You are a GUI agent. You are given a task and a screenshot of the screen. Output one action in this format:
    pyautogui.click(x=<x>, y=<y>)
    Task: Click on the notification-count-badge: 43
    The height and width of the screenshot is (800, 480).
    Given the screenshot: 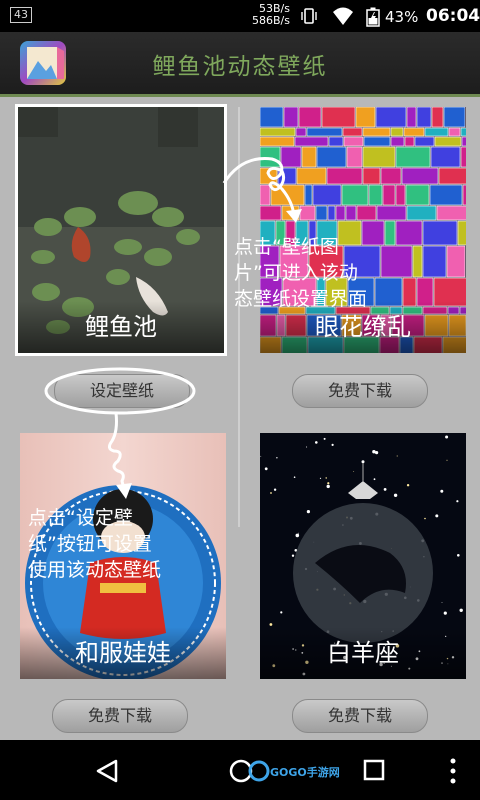 What is the action you would take?
    pyautogui.click(x=21, y=15)
    